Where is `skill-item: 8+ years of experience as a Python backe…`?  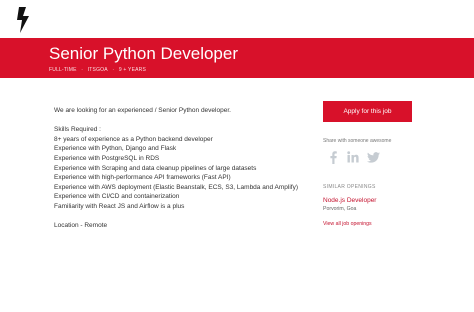
skill-item: 8+ years of experience as a Python backe… is located at coordinates (133, 139).